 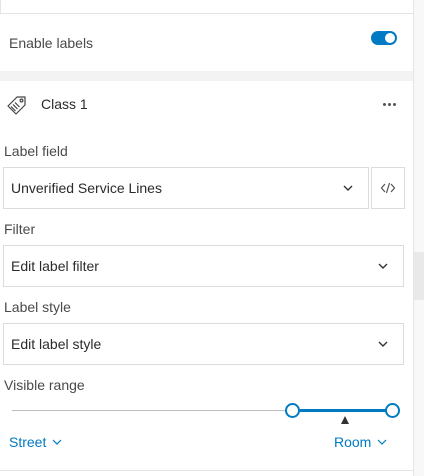 I want to click on label-style-label: Label style, so click(x=37, y=307).